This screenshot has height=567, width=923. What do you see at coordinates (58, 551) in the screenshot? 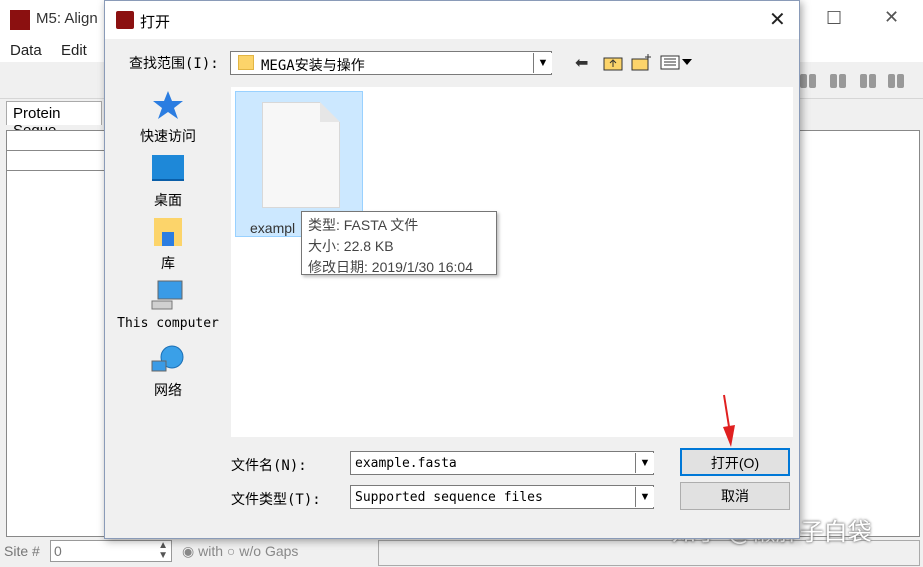
I see `site-number-value: 0` at bounding box center [58, 551].